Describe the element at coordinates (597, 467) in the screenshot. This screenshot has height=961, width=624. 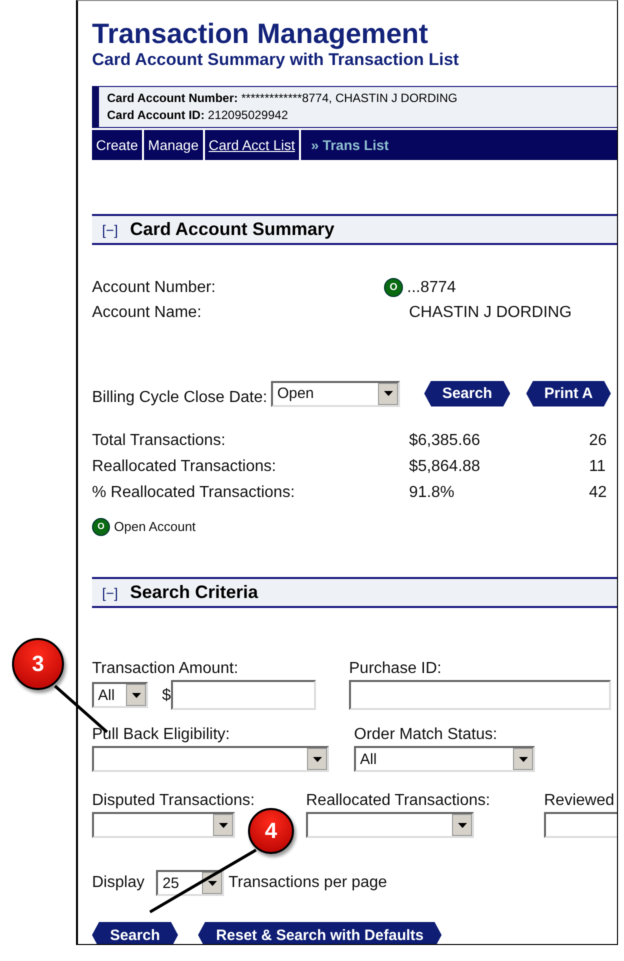
I see `total-count: 11` at that location.